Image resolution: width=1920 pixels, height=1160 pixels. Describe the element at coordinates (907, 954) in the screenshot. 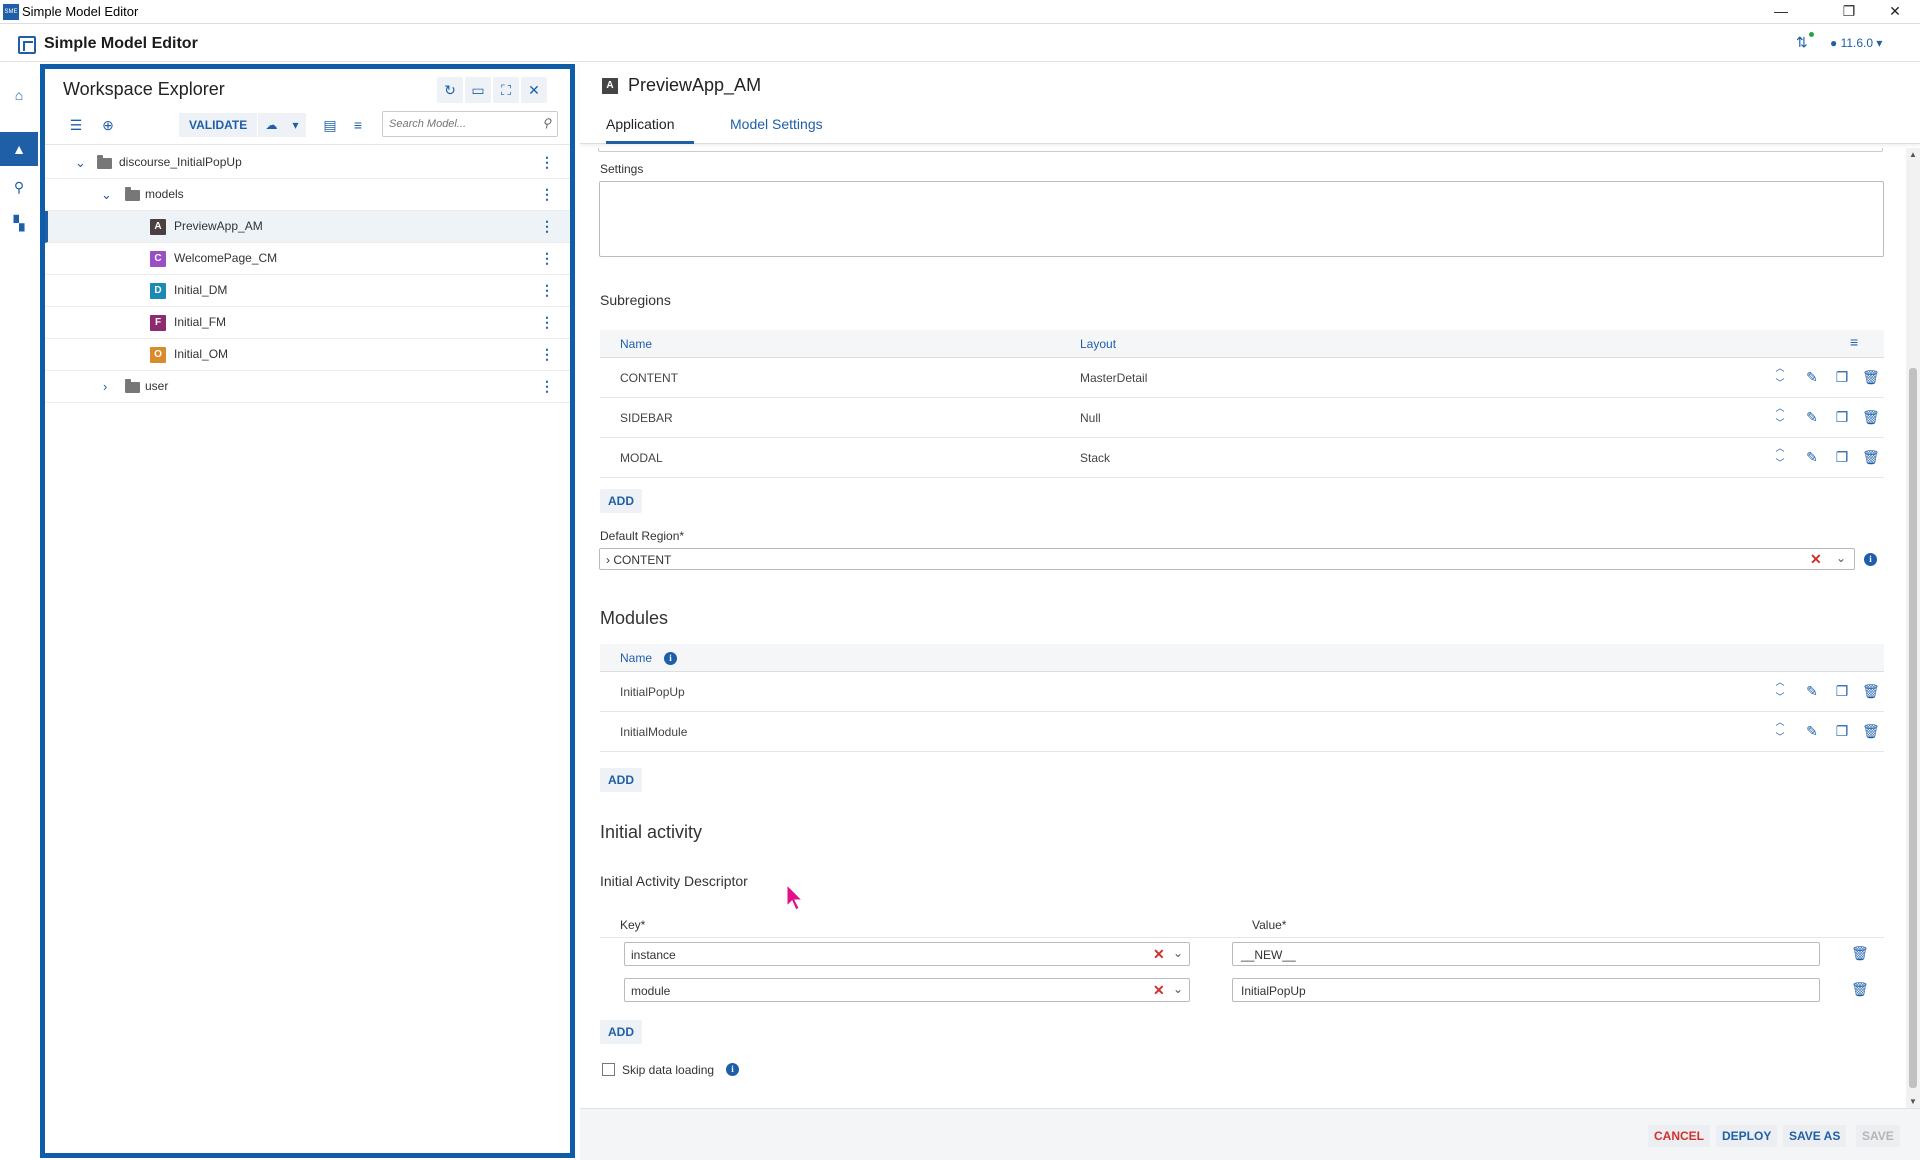

I see `key-select: instance ✕ ⌄` at that location.